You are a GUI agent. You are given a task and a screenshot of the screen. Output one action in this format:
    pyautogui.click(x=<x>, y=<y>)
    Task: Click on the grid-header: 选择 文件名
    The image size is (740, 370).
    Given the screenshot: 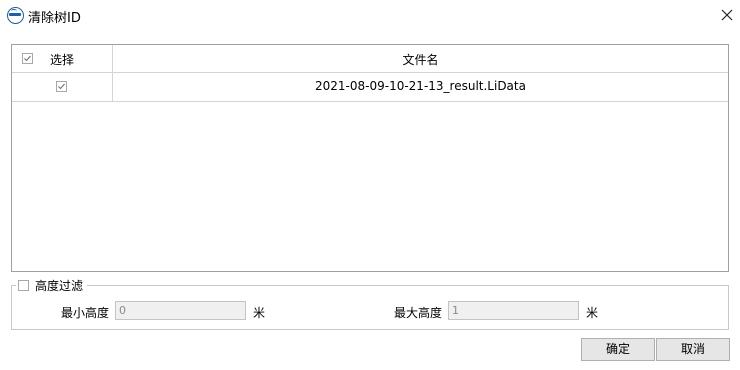 What is the action you would take?
    pyautogui.click(x=370, y=59)
    